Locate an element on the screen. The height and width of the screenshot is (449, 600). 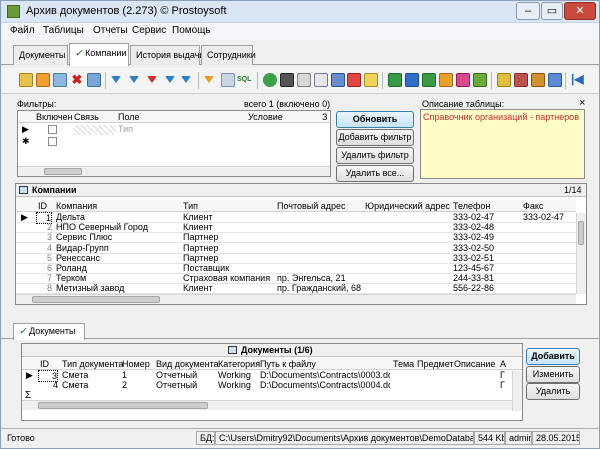
find-icon is located at coordinates (228, 80).